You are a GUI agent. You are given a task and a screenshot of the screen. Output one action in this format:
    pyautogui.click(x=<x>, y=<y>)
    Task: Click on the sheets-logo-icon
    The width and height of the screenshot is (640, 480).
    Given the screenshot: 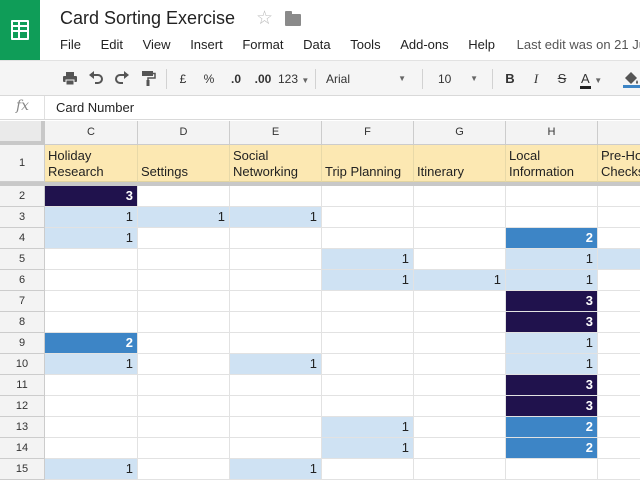 What is the action you would take?
    pyautogui.click(x=20, y=30)
    